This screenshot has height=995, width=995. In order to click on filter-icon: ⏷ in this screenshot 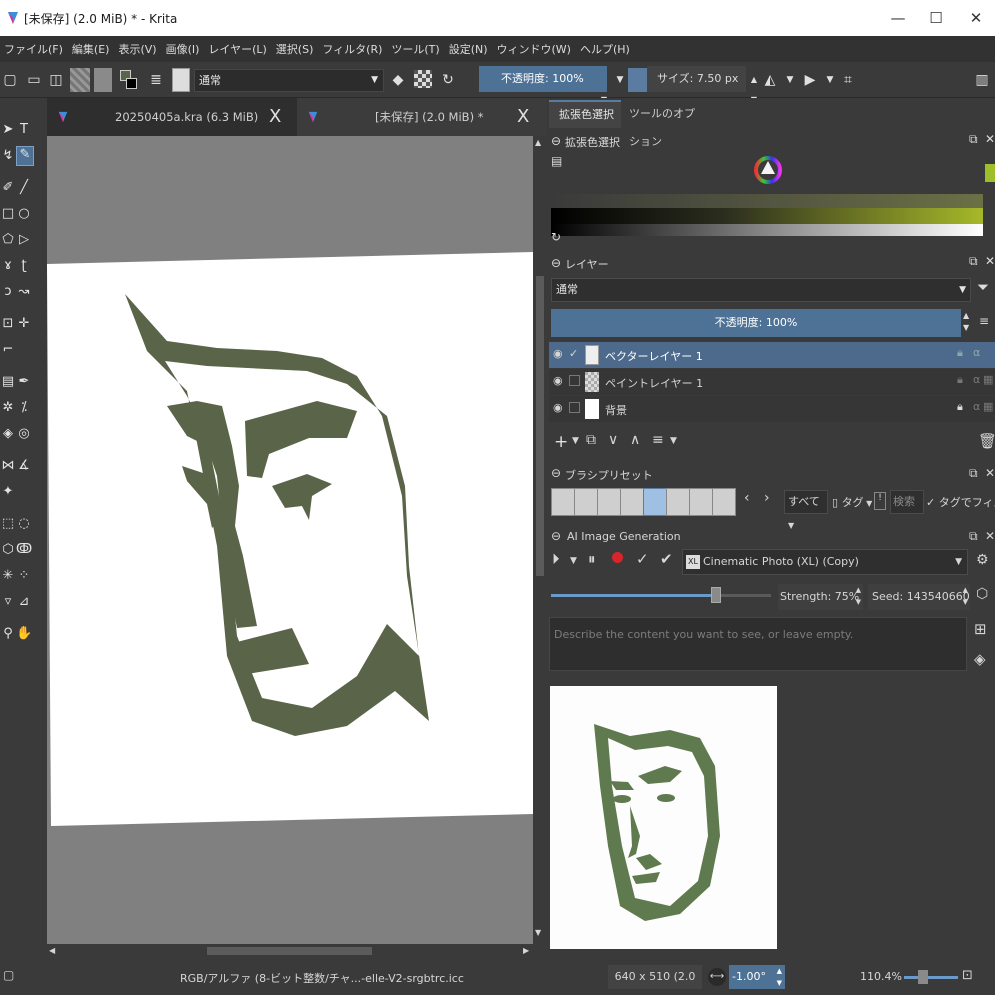, I will do `click(983, 287)`.